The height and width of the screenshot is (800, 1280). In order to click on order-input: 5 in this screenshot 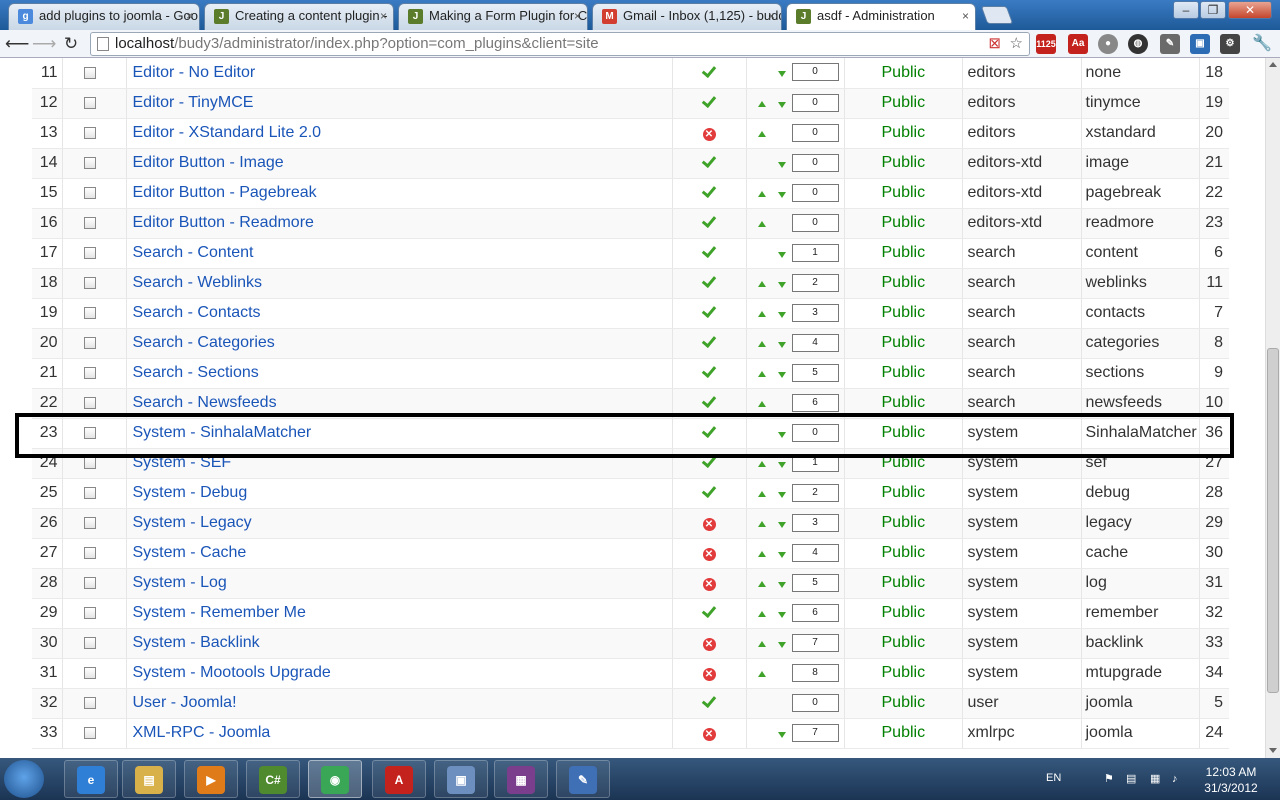, I will do `click(815, 372)`.